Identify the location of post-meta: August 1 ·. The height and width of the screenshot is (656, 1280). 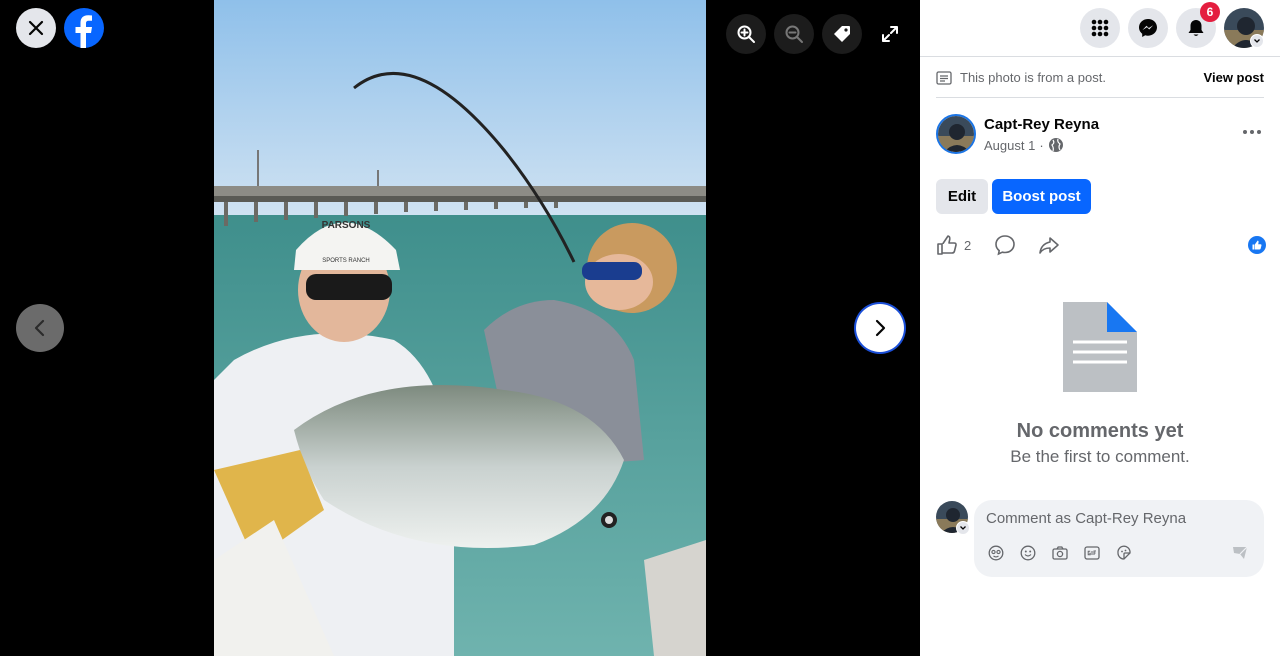
(1024, 145).